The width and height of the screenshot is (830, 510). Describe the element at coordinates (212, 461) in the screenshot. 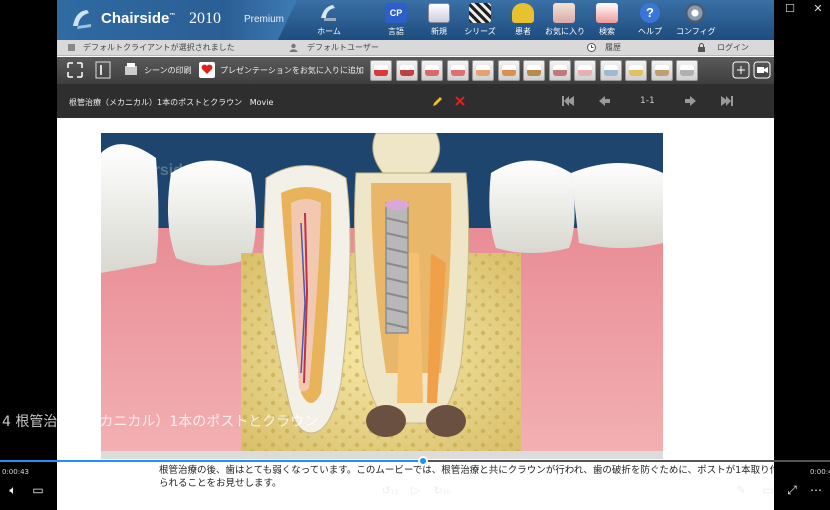

I see `player-progress-fill` at that location.